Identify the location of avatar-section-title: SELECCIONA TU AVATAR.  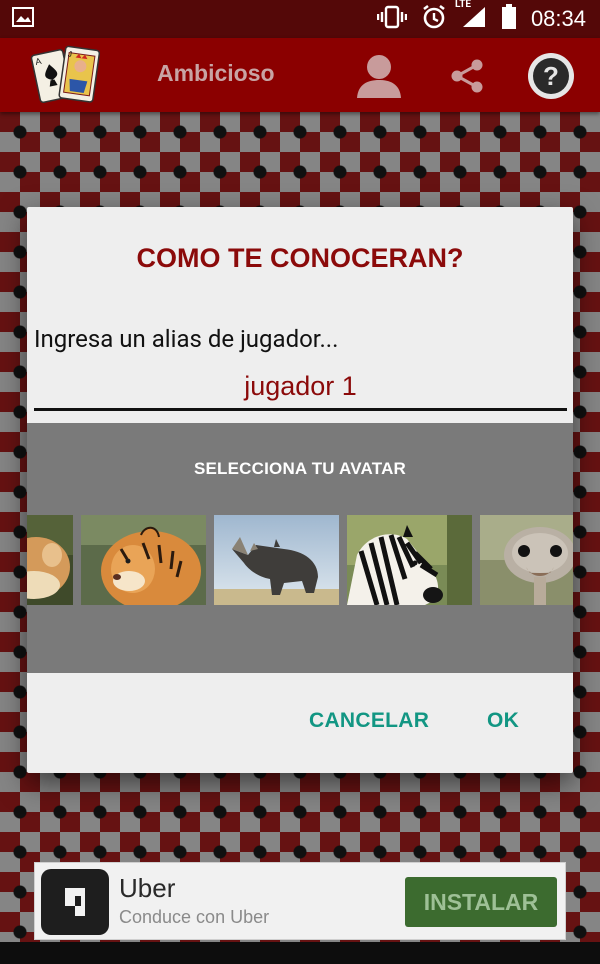
(300, 468).